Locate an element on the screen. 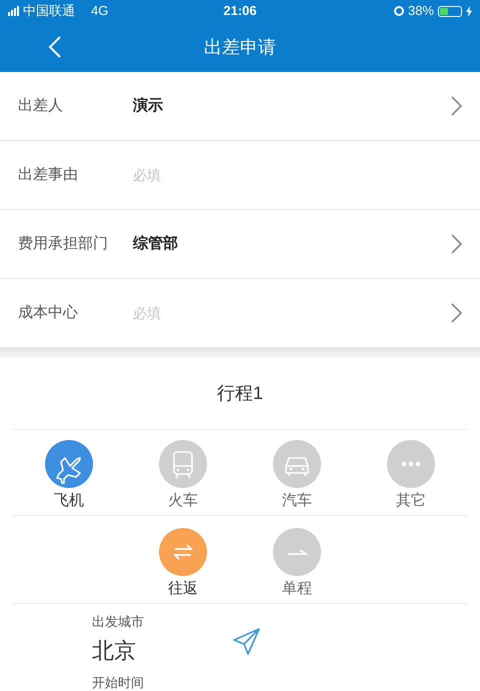 The width and height of the screenshot is (480, 691). page-title: 出差申请 is located at coordinates (240, 47).